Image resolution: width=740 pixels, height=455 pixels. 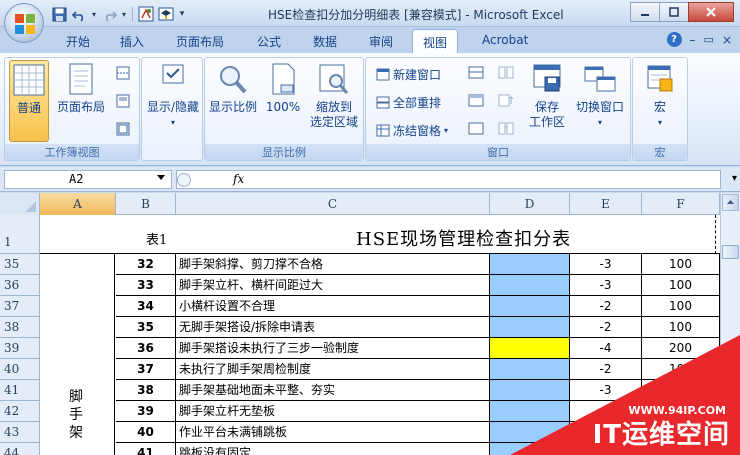 I want to click on freeze-panes-button: 冻结窗格 ▾, so click(x=412, y=130).